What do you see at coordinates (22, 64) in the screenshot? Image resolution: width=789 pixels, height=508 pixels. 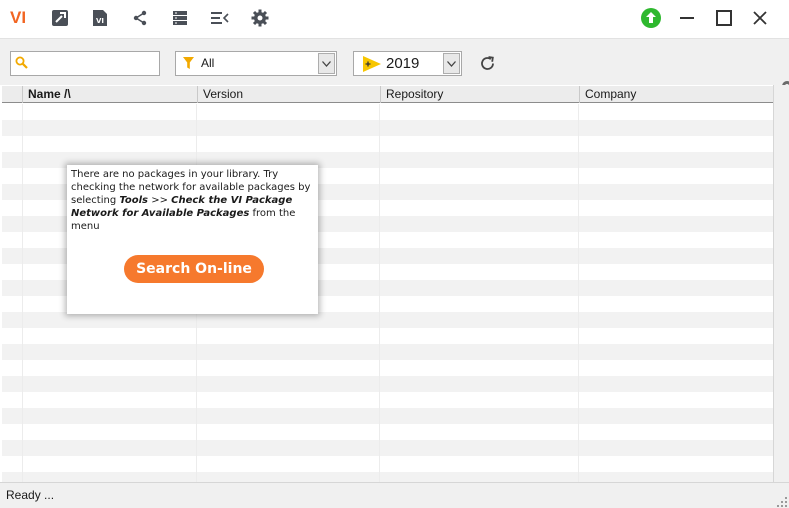 I see `search-icon` at bounding box center [22, 64].